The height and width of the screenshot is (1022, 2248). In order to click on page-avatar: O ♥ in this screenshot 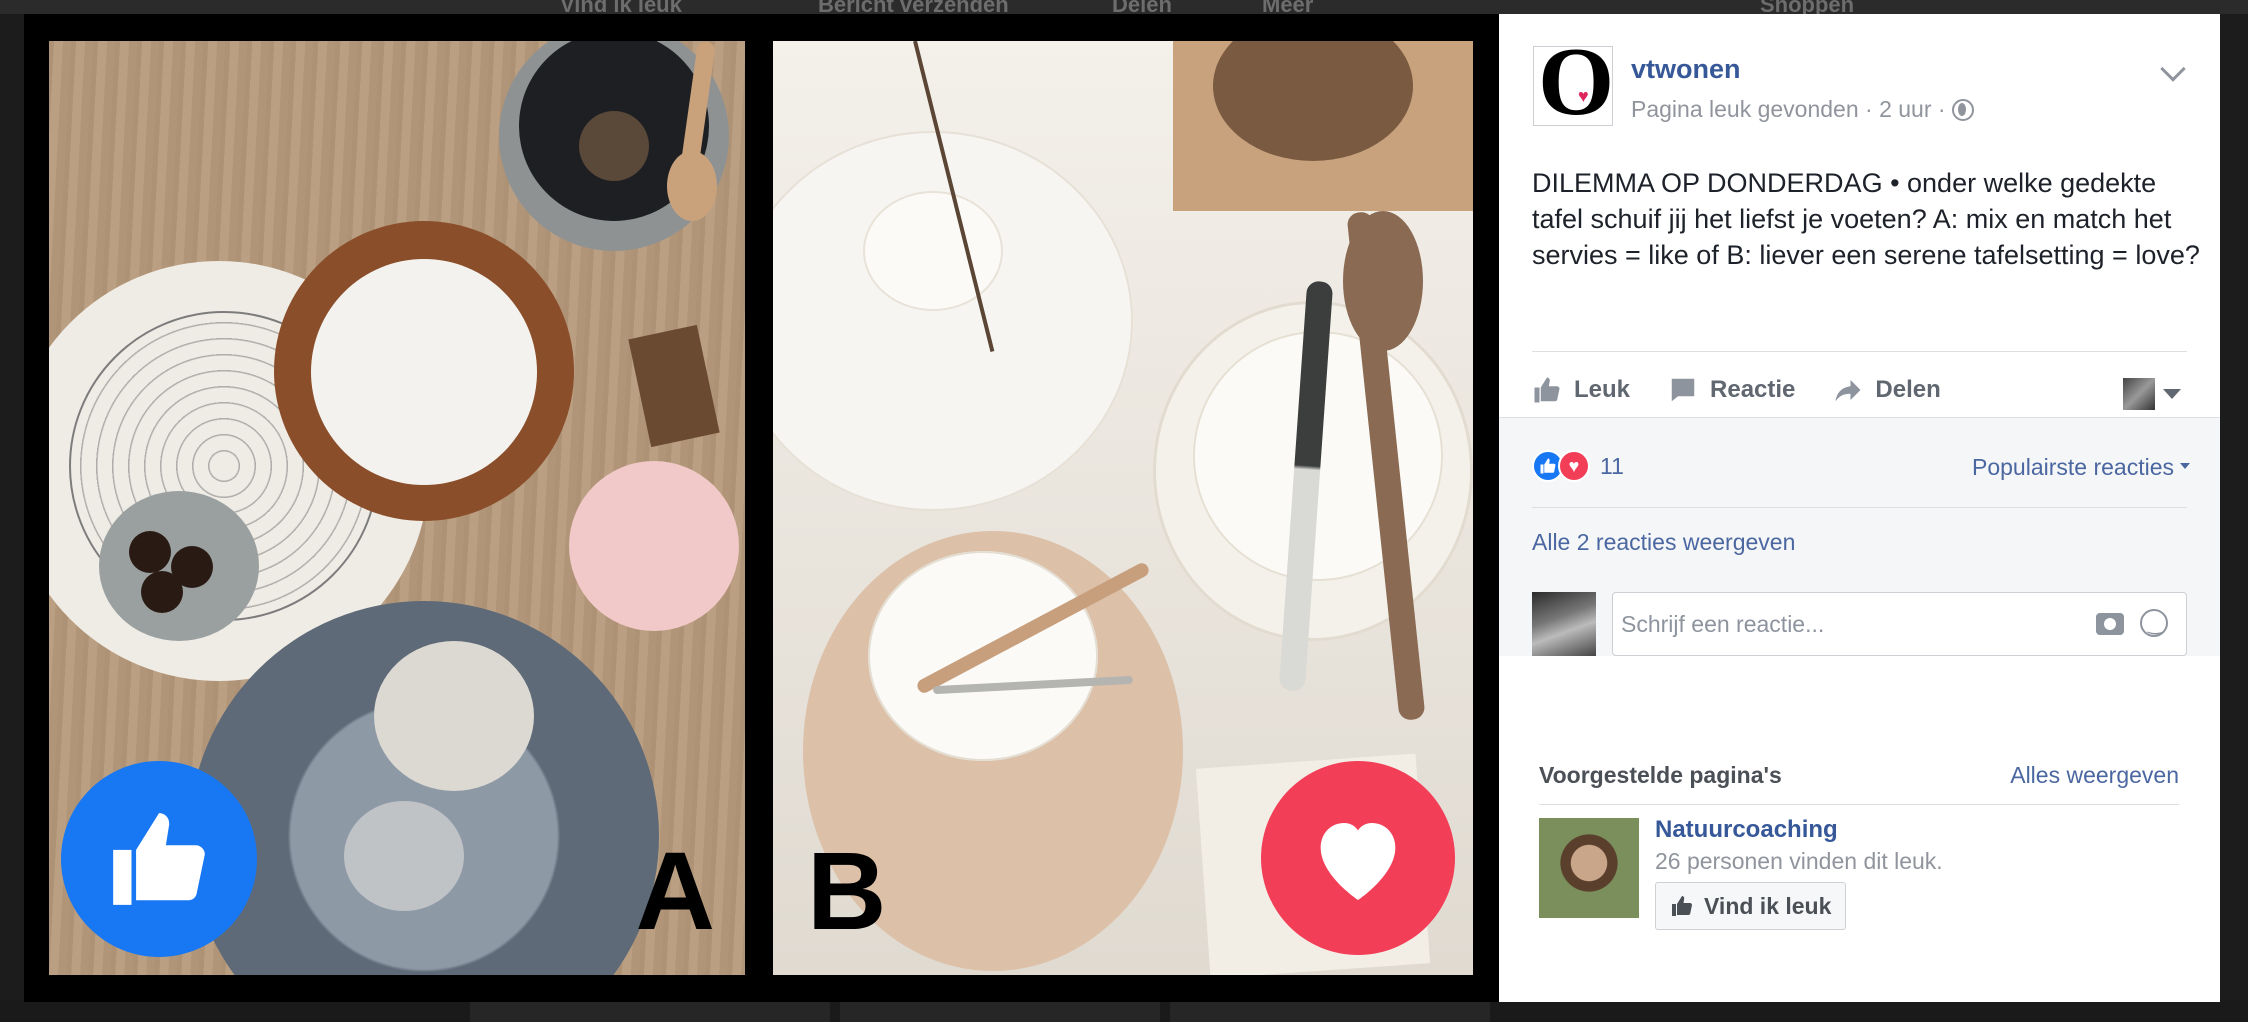, I will do `click(1573, 82)`.